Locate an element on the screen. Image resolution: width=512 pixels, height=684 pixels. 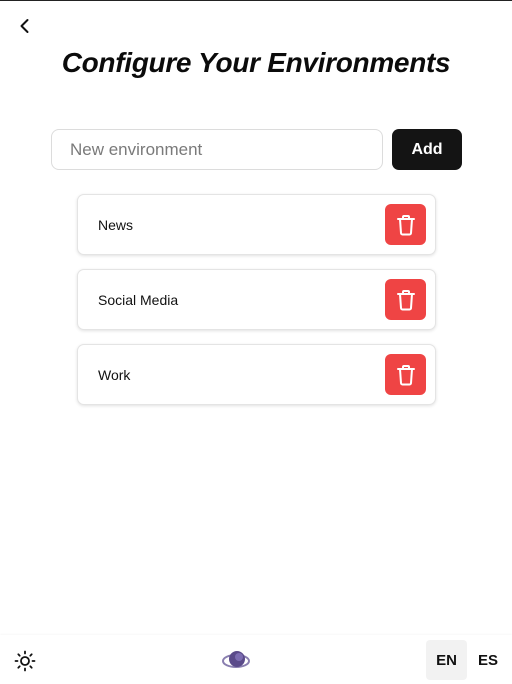
environment-item: Work is located at coordinates (256, 374).